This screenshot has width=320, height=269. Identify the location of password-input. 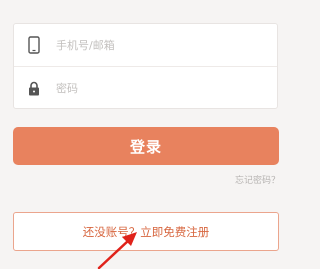
(155, 88).